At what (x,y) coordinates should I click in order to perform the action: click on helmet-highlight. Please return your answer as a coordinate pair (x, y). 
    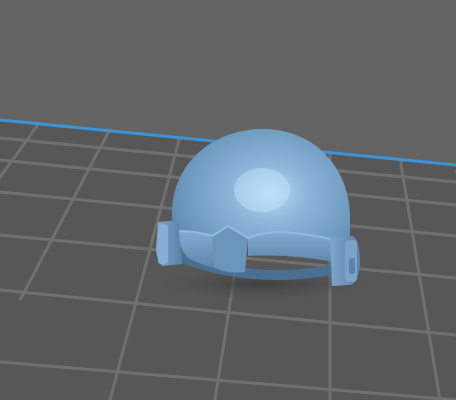
    Looking at the image, I should click on (262, 190).